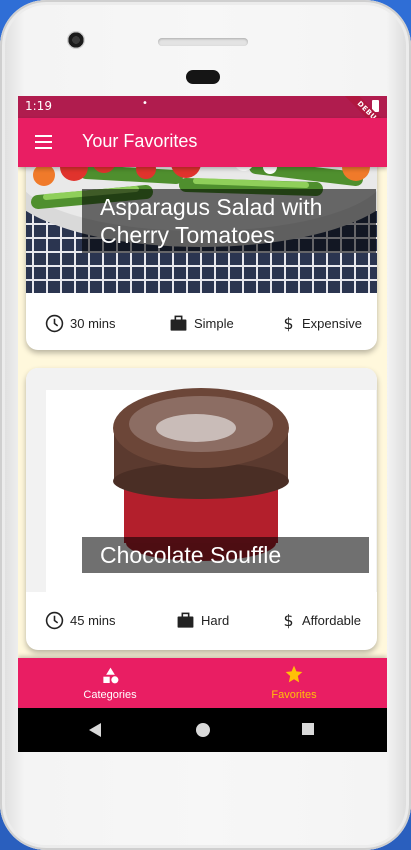  What do you see at coordinates (95, 730) in the screenshot?
I see `back-icon` at bounding box center [95, 730].